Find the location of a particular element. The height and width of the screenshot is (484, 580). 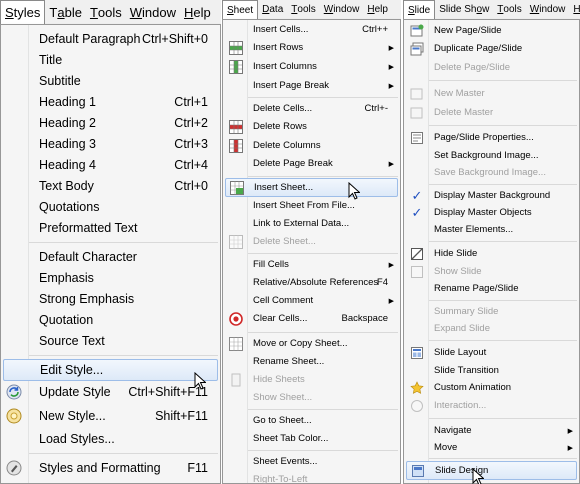

heading-1-item: Heading 1 Ctrl+1 is located at coordinates (110, 102).